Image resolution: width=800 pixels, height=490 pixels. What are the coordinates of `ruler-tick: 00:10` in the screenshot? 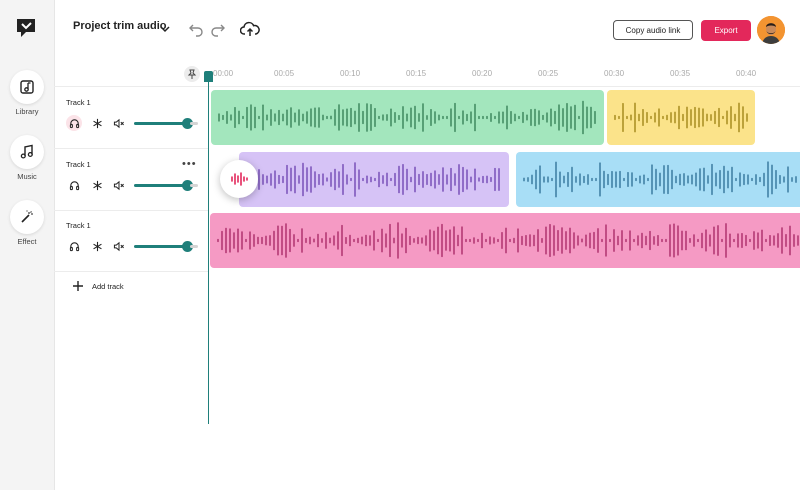 It's located at (350, 73).